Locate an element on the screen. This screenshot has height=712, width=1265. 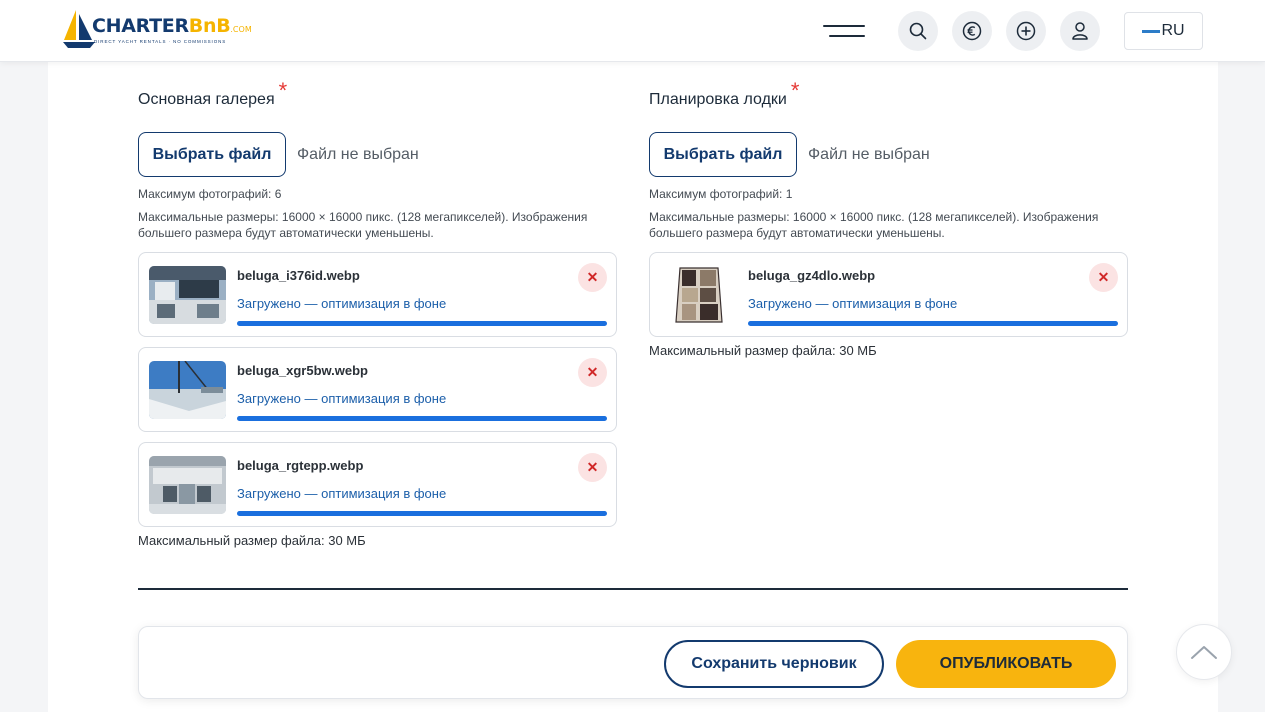
layout-thumbnail is located at coordinates (698, 295).